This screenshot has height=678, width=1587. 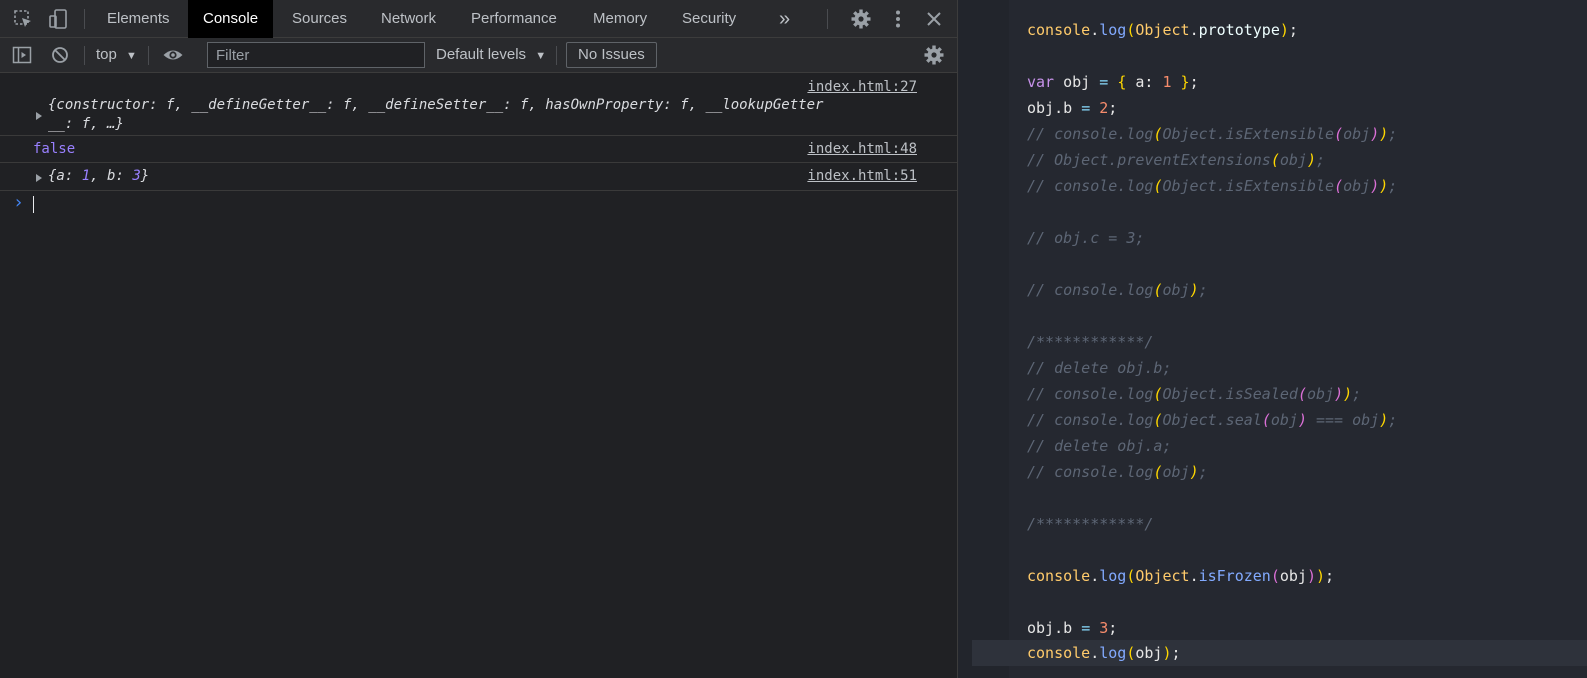 I want to click on console-prompt: ›, so click(x=478, y=204).